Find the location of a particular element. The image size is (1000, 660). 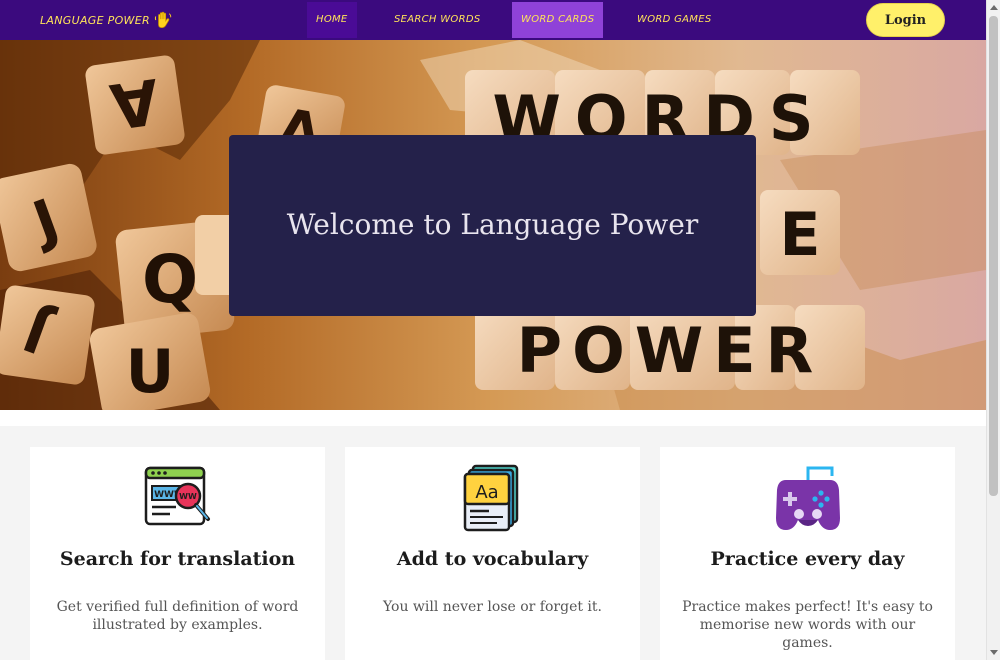

svg-text: A is located at coordinates (135, 103).